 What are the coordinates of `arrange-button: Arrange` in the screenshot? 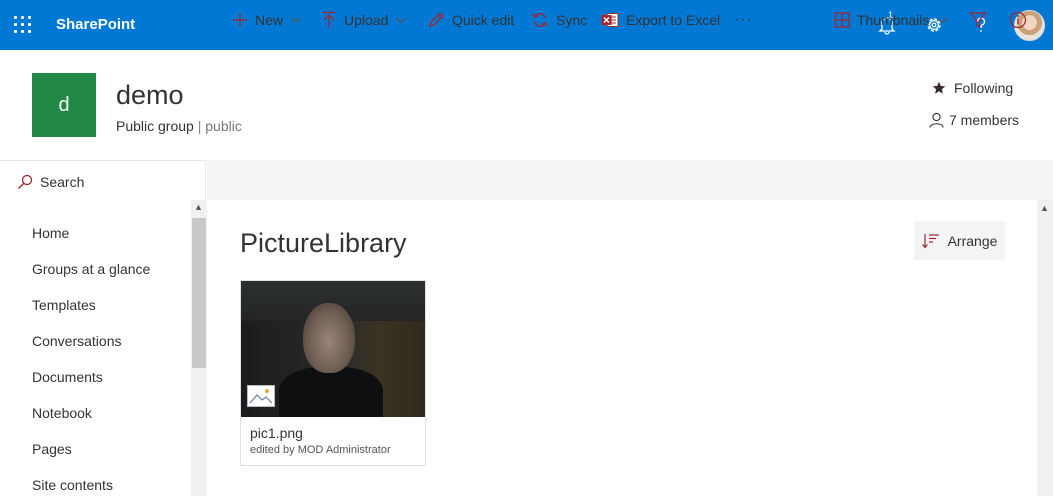 It's located at (959, 240).